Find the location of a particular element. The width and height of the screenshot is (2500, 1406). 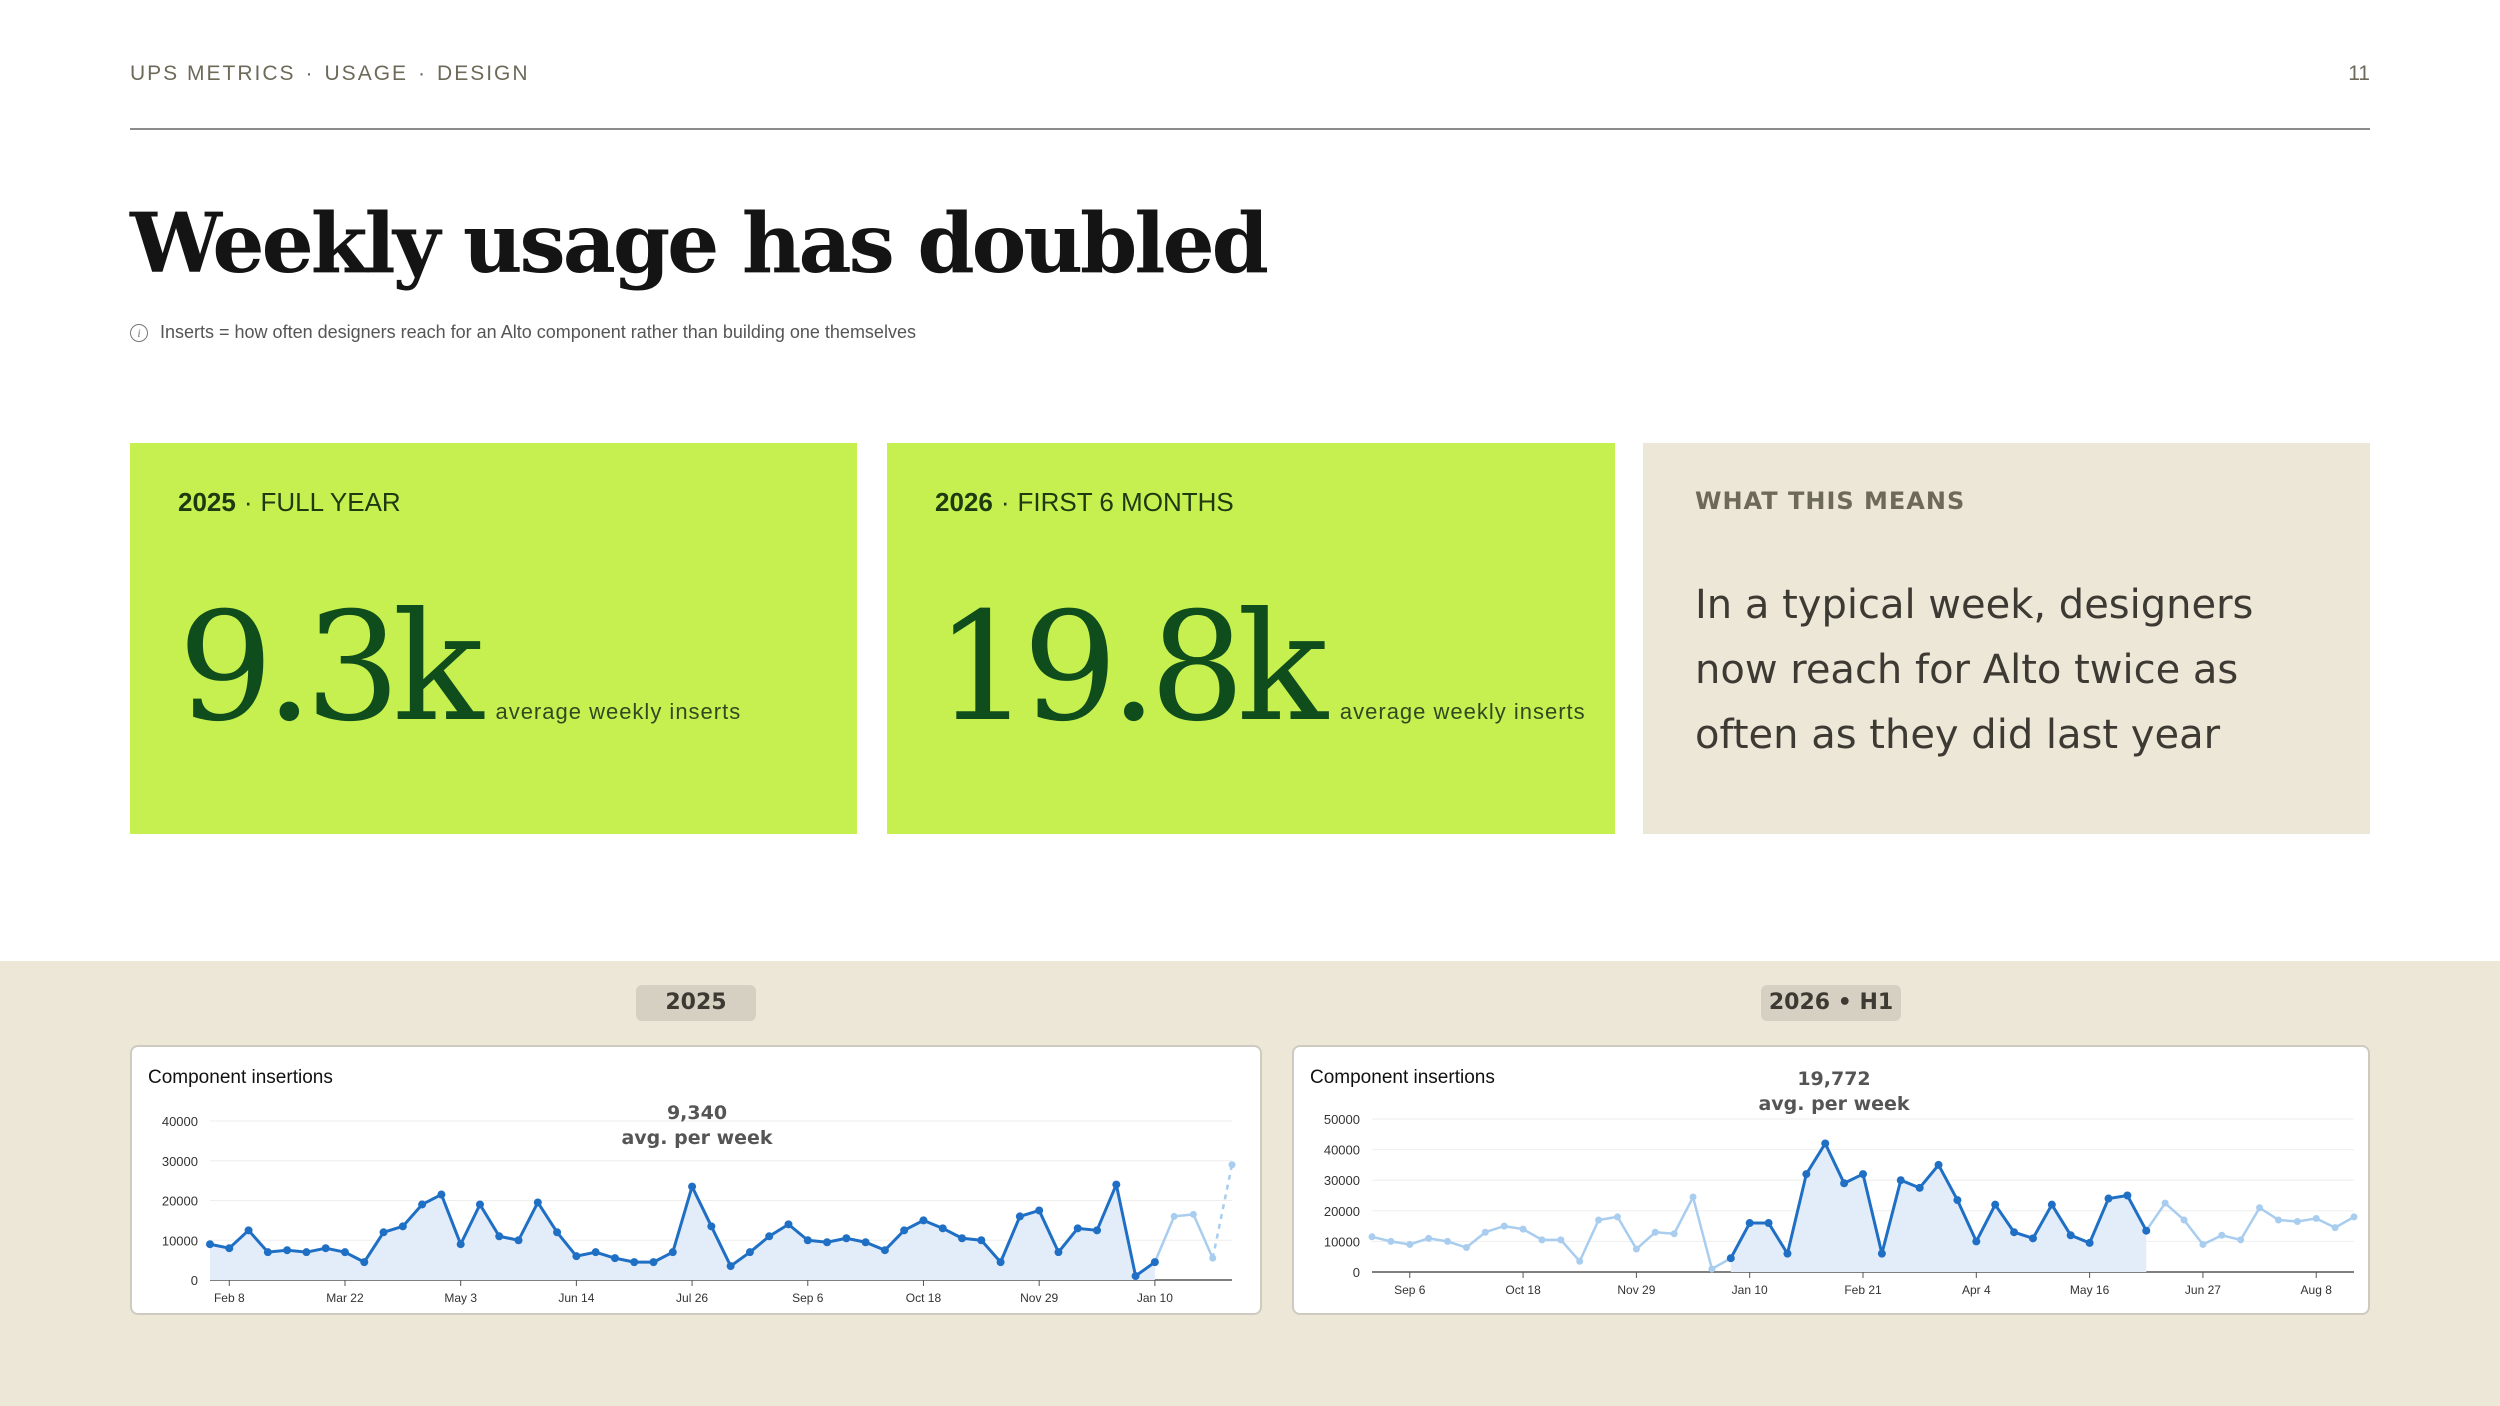

card-year: 2025 is located at coordinates (207, 502).